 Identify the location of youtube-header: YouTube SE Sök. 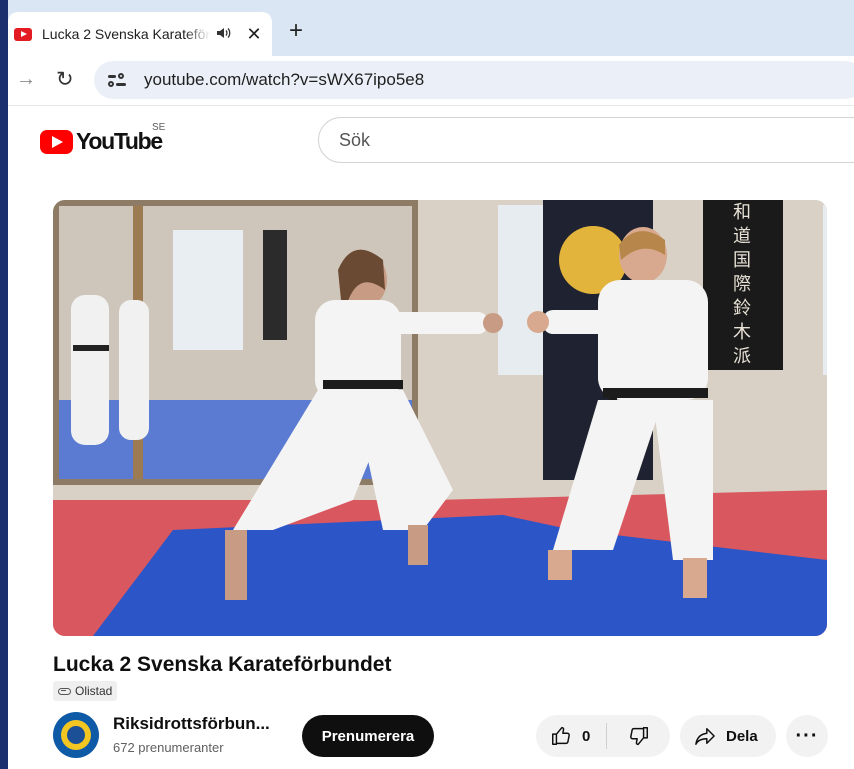
(431, 140).